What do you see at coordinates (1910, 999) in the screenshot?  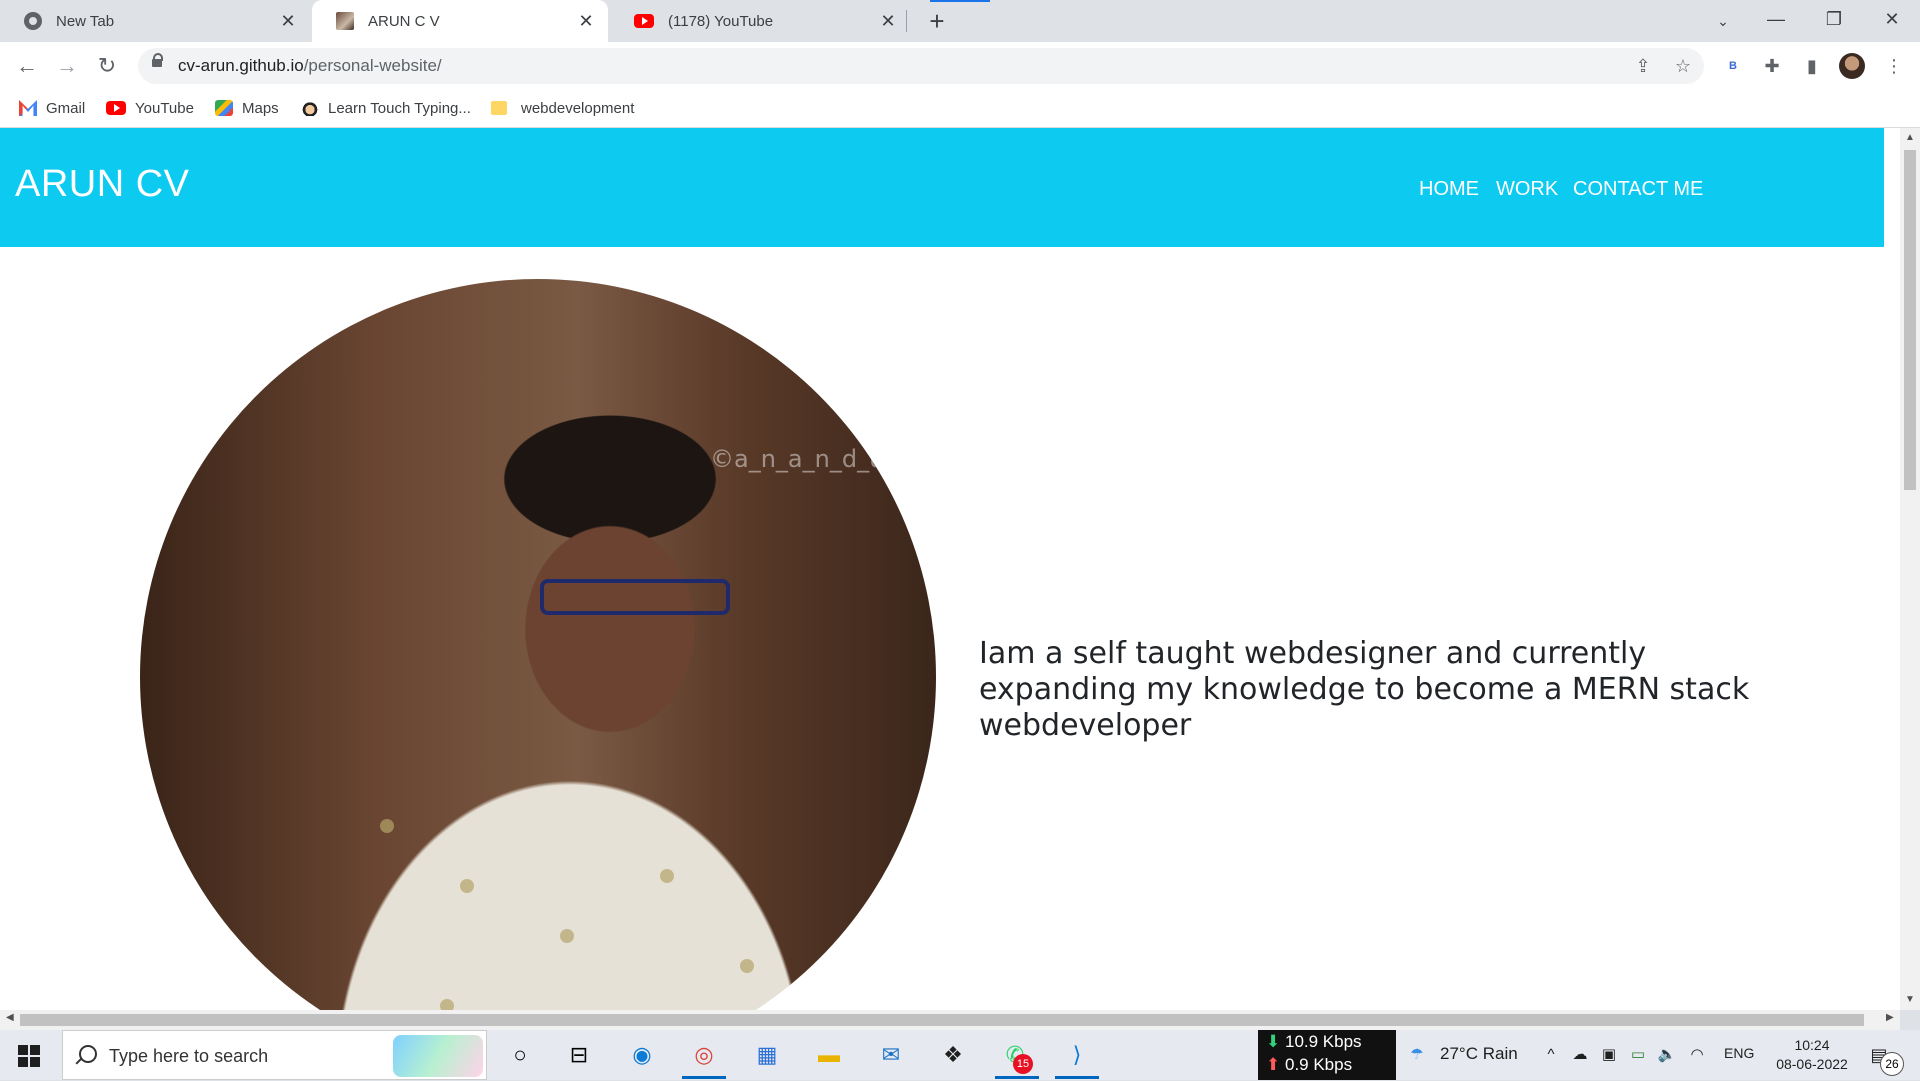 I see `scroll-down-arrow-icon: ▼` at bounding box center [1910, 999].